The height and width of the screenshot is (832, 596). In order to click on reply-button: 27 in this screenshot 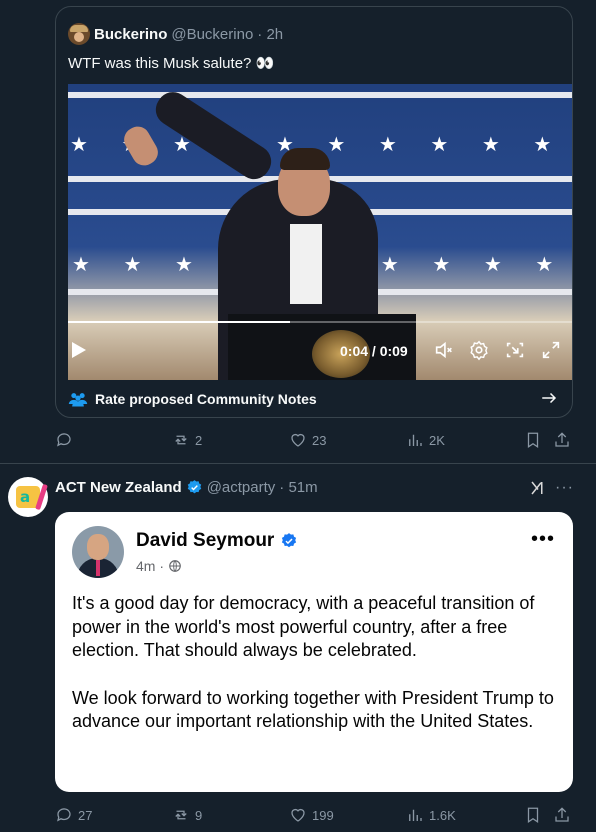, I will do `click(73, 815)`.